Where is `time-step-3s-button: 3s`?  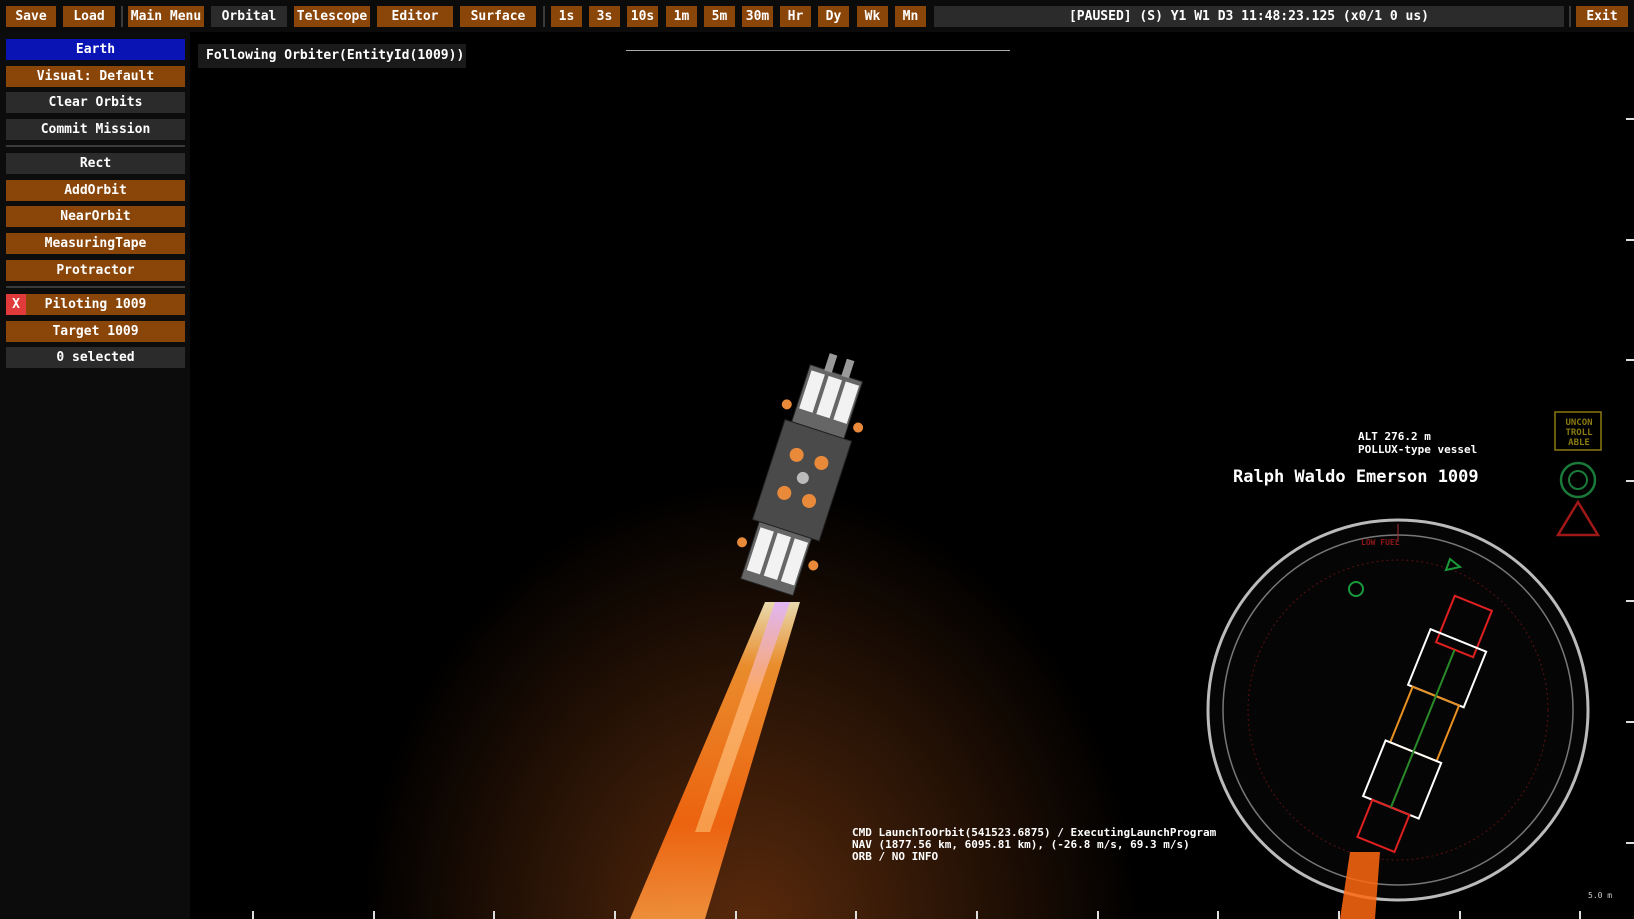 time-step-3s-button: 3s is located at coordinates (604, 16).